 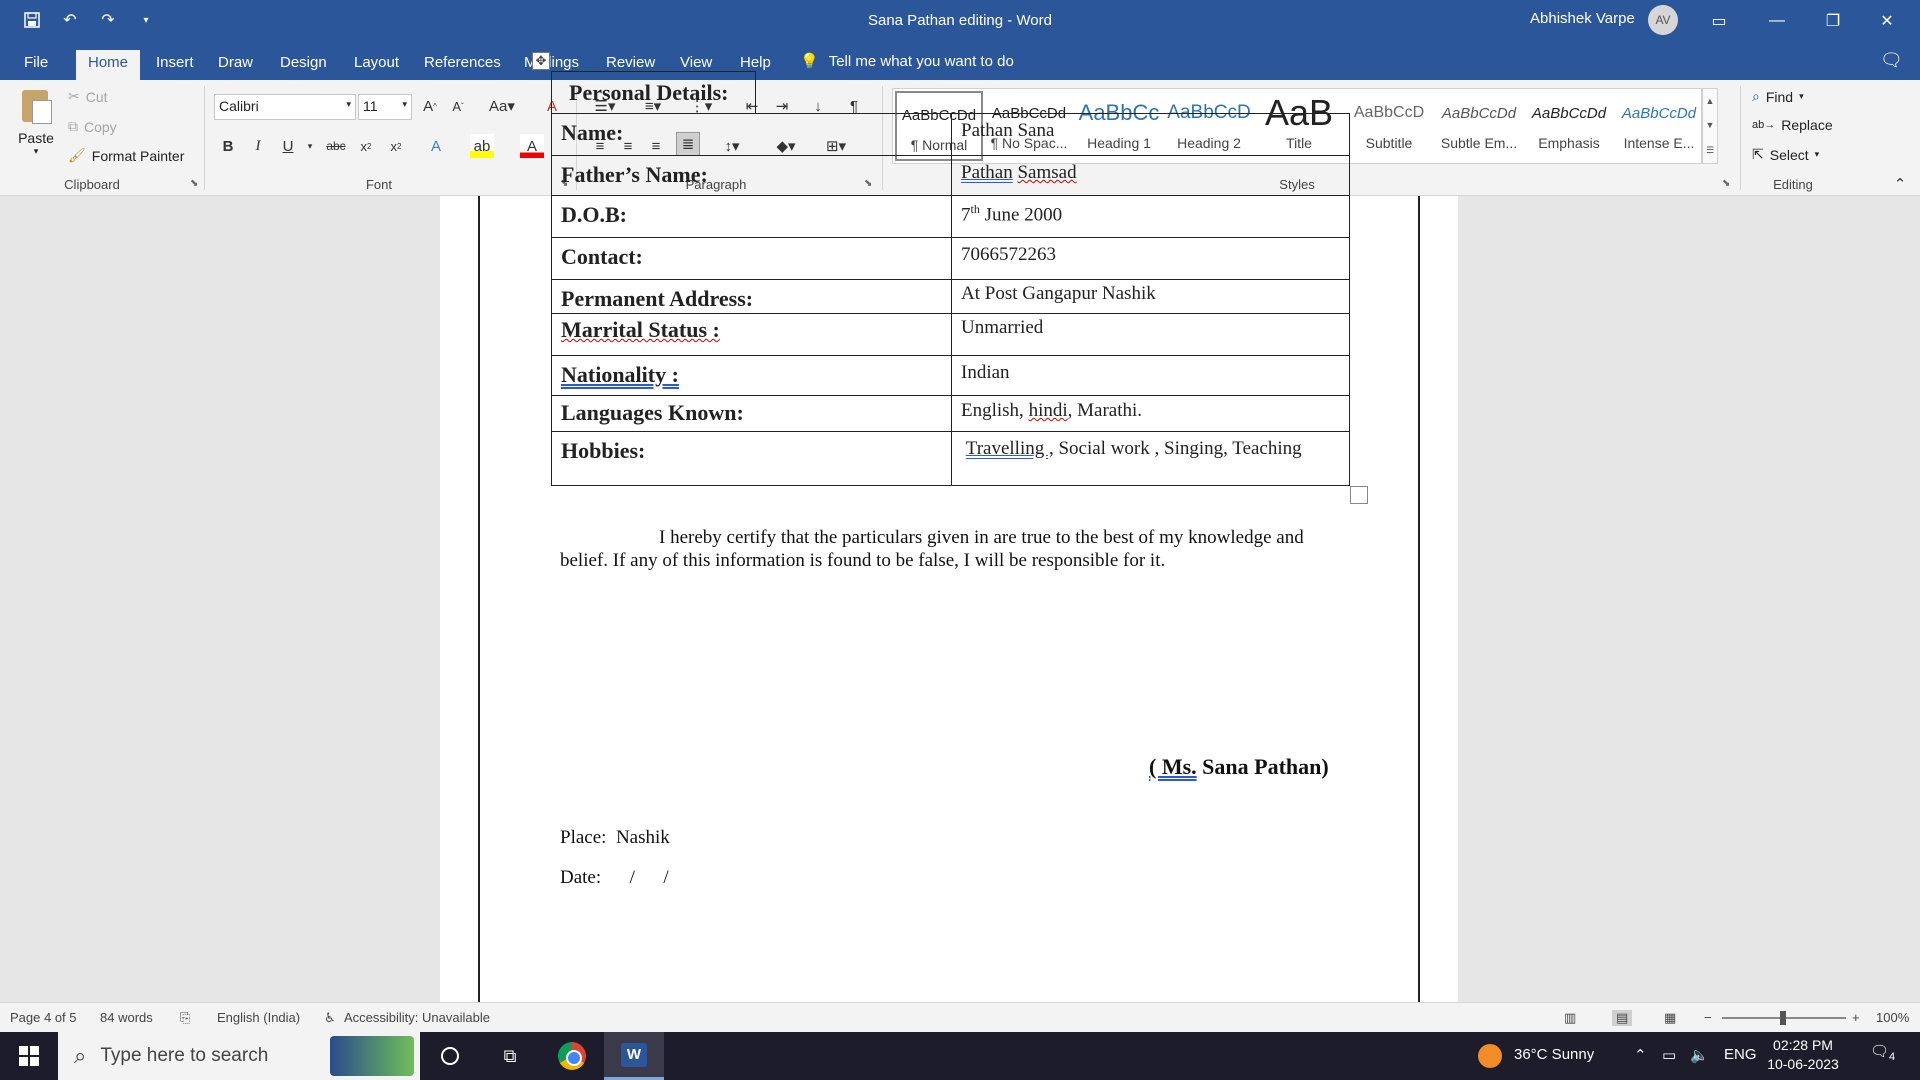 What do you see at coordinates (36, 151) in the screenshot?
I see `paste-dropdown-icon: ▾` at bounding box center [36, 151].